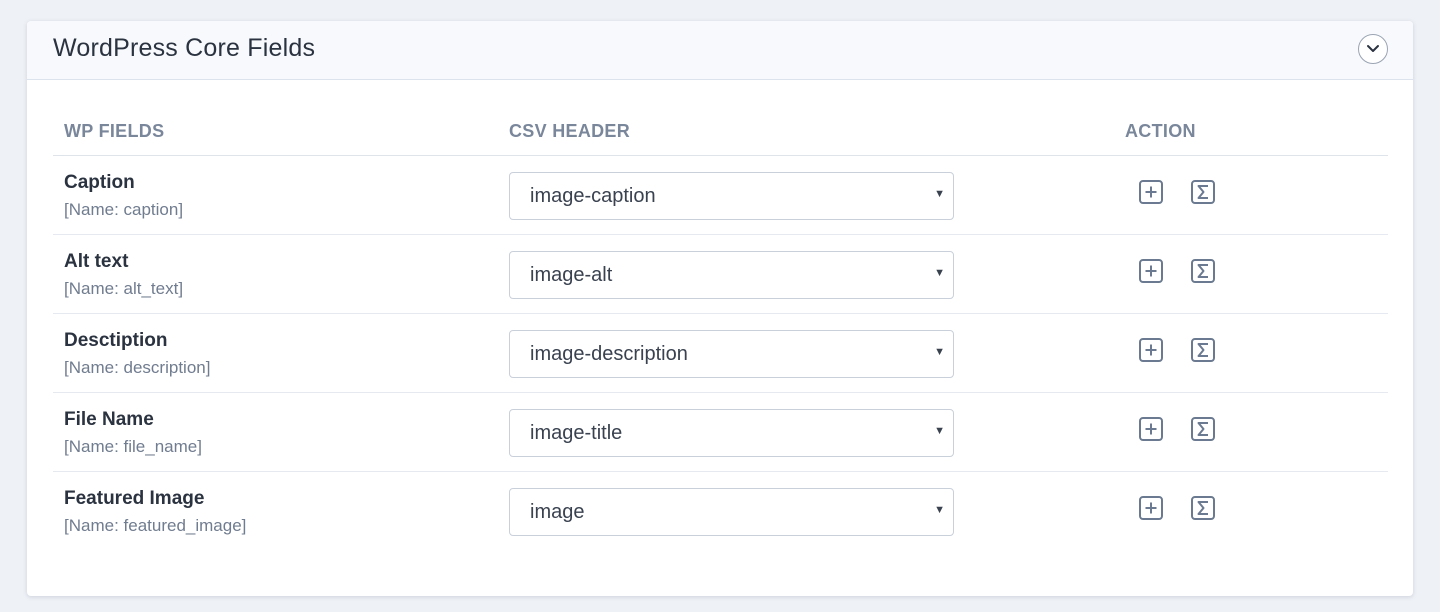 The height and width of the screenshot is (612, 1440). What do you see at coordinates (557, 512) in the screenshot?
I see `csv-header-value: image` at bounding box center [557, 512].